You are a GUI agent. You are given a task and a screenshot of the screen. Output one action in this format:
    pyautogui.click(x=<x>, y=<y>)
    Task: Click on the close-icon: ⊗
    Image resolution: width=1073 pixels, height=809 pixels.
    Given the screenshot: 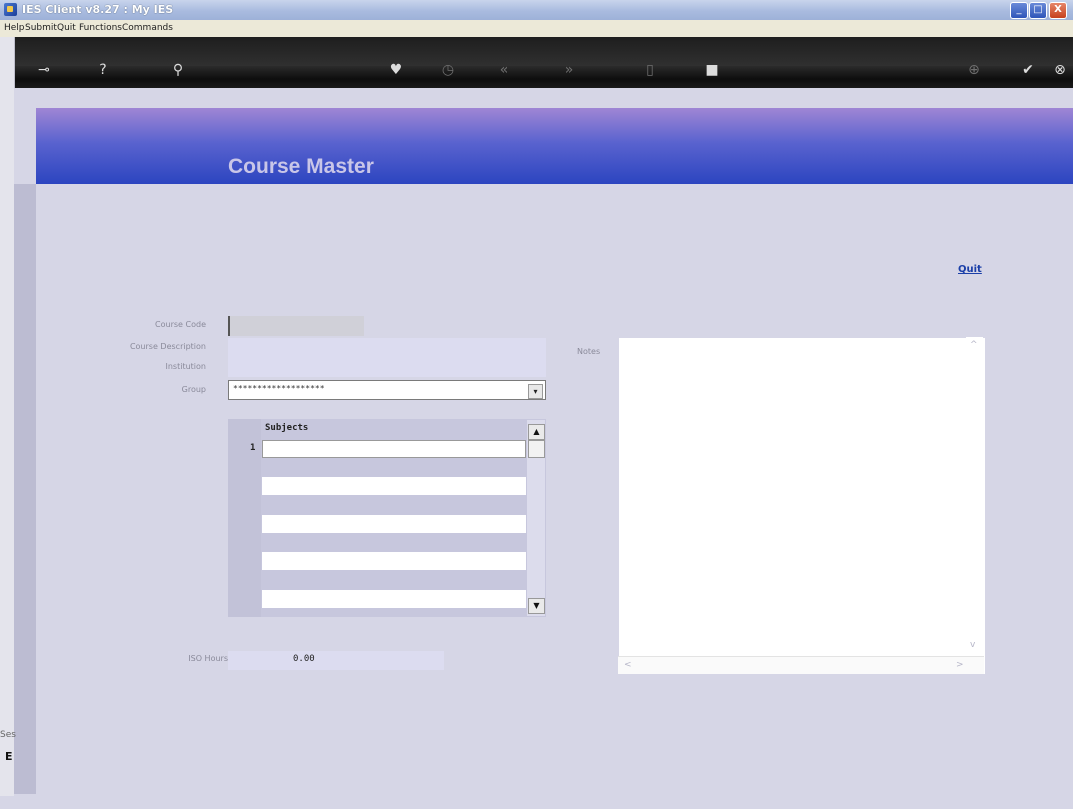 What is the action you would take?
    pyautogui.click(x=1060, y=70)
    